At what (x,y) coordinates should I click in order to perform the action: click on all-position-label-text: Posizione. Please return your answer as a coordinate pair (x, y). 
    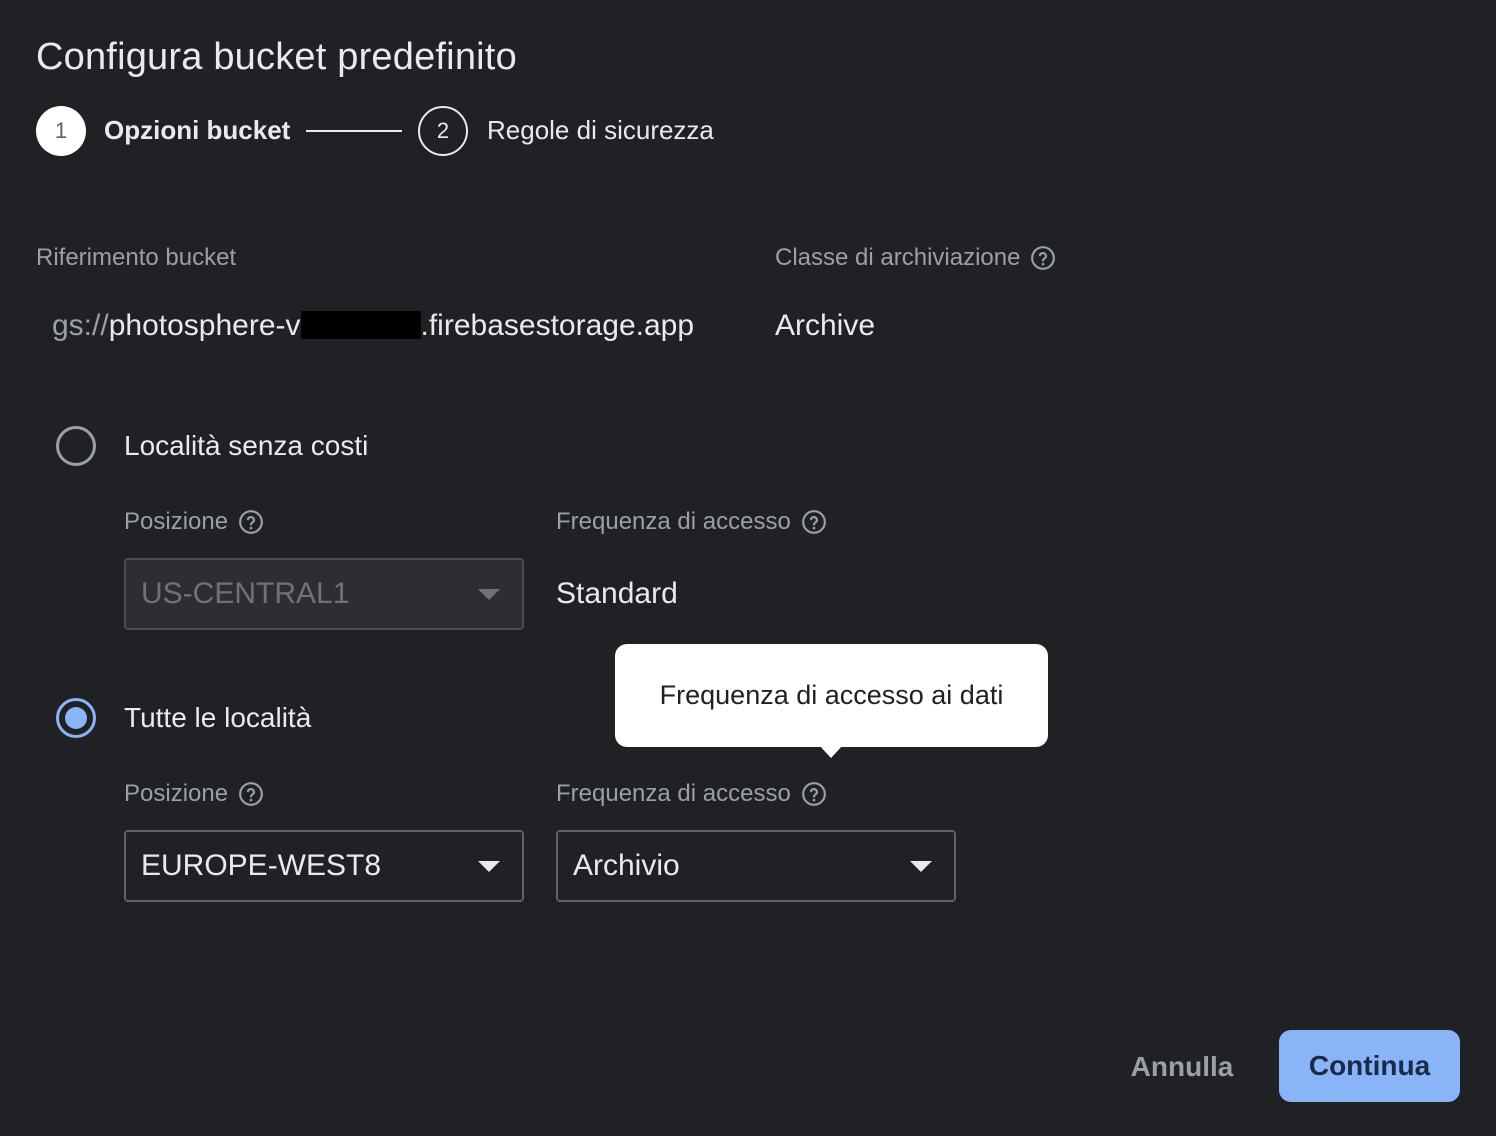
    Looking at the image, I should click on (176, 793).